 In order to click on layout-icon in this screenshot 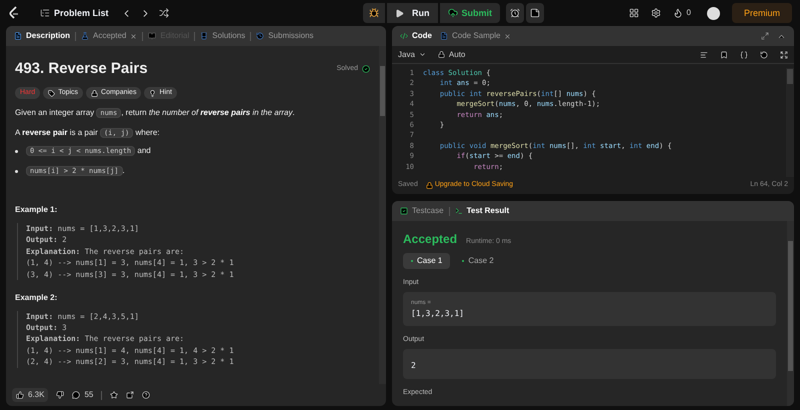, I will do `click(633, 13)`.